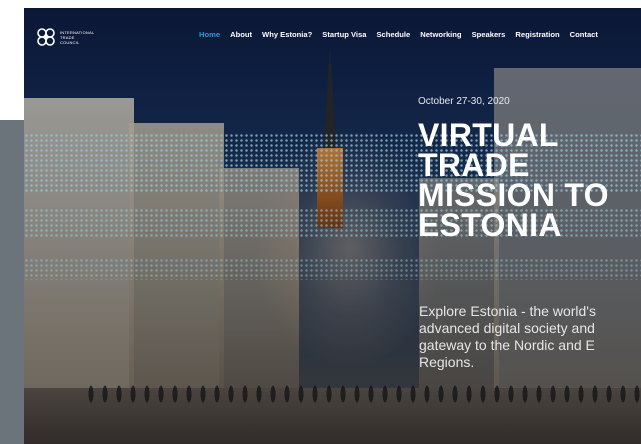 The image size is (641, 444). I want to click on hero-title: VIRTUAL TRADE MISSION TO ESTONIA, so click(529, 180).